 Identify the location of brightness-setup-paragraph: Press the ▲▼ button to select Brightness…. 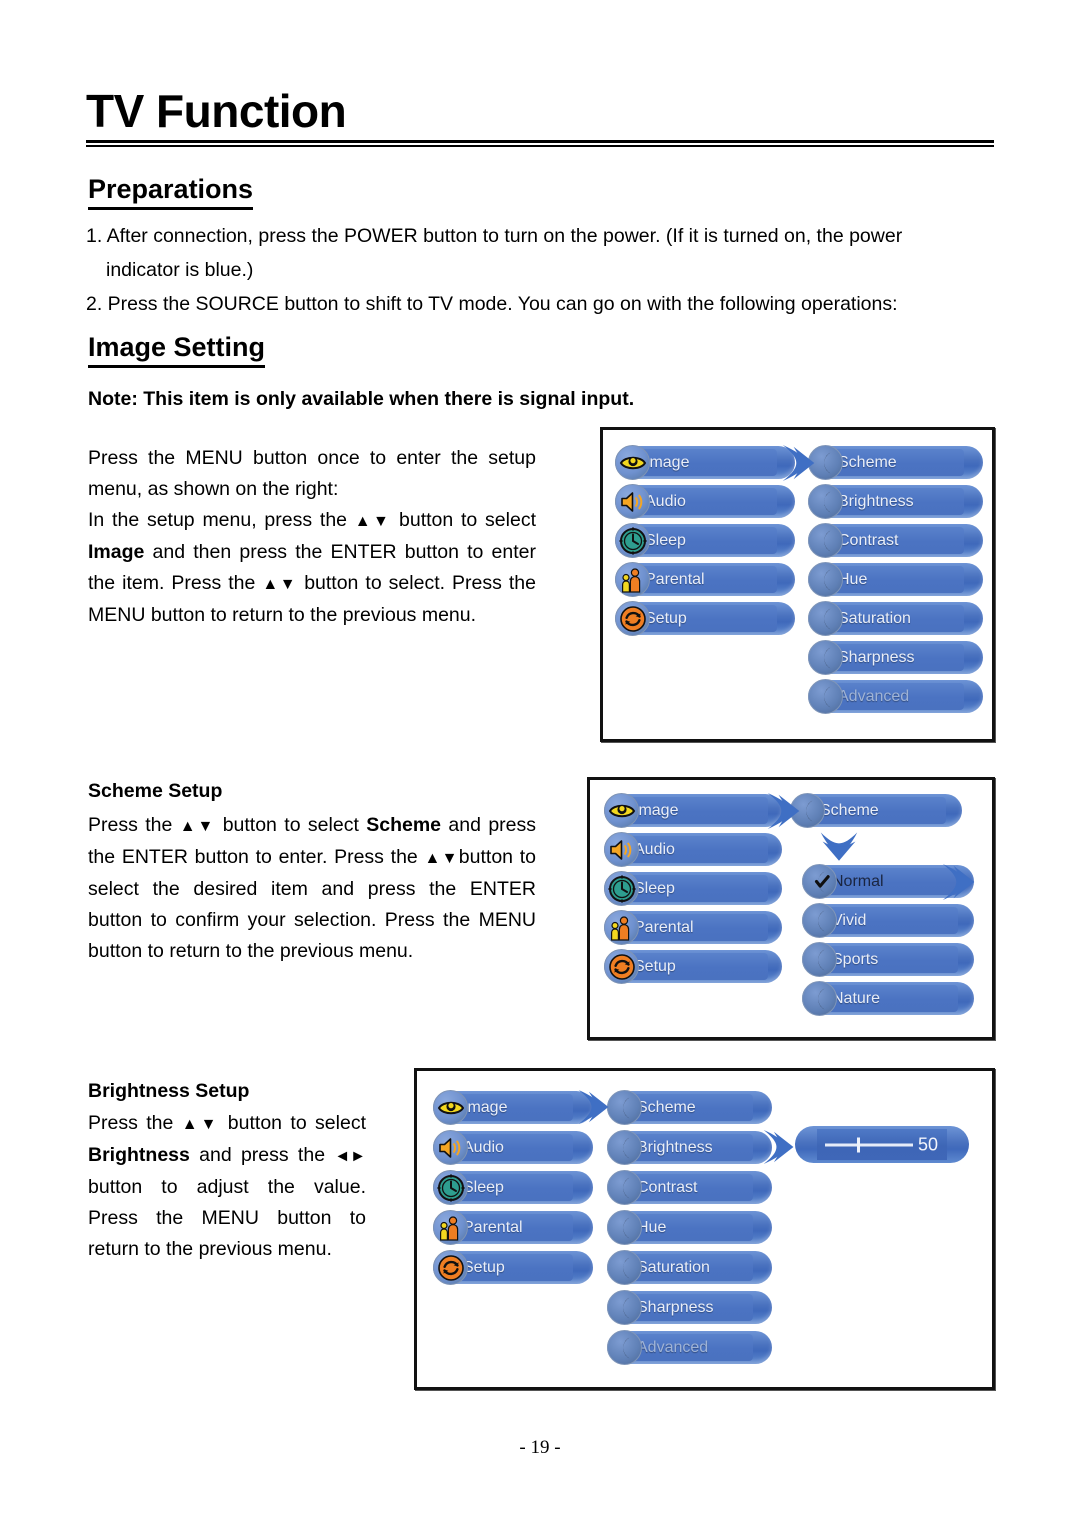
(227, 1186).